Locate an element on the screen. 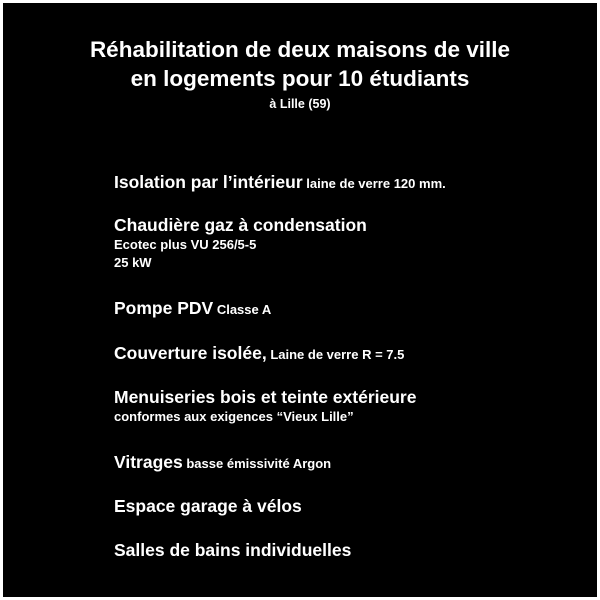 This screenshot has width=600, height=600. feature-bike-storage: Espace garage à vélos is located at coordinates (208, 506).